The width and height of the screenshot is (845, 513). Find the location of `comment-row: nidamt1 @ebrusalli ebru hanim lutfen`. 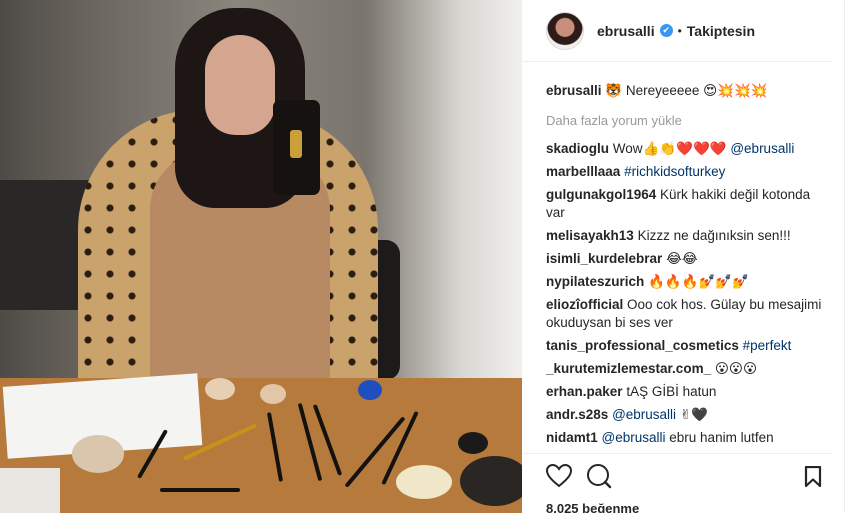

comment-row: nidamt1 @ebrusalli ebru hanim lutfen is located at coordinates (689, 438).